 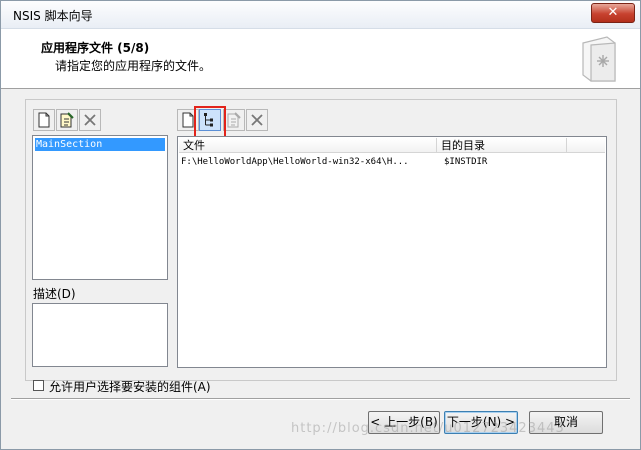 I want to click on title-bar: NSIS 脚本向导 ✕, so click(x=320, y=15).